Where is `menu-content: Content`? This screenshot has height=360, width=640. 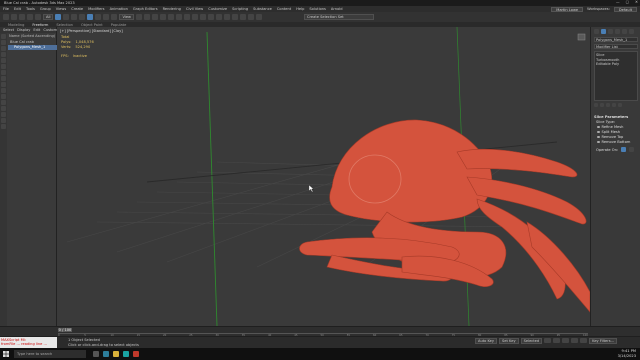
menu-content: Content is located at coordinates (284, 9).